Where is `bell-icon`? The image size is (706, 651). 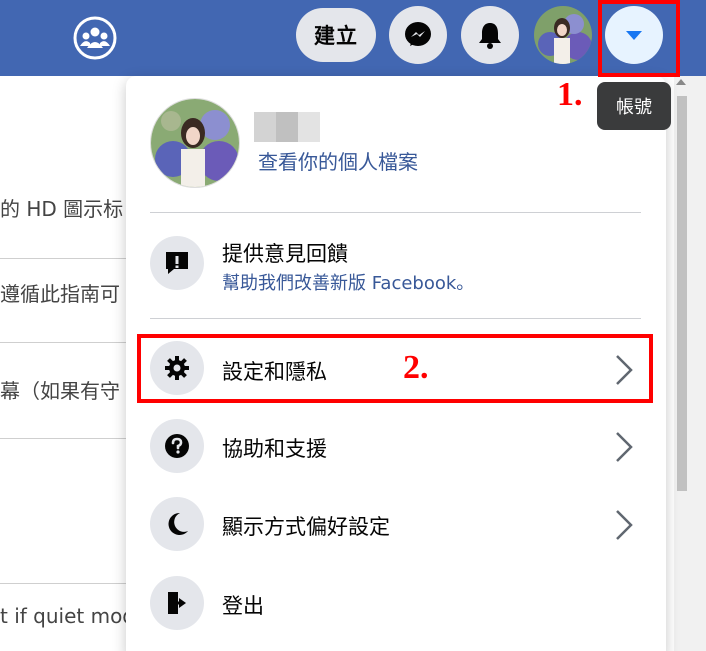
bell-icon is located at coordinates (490, 36).